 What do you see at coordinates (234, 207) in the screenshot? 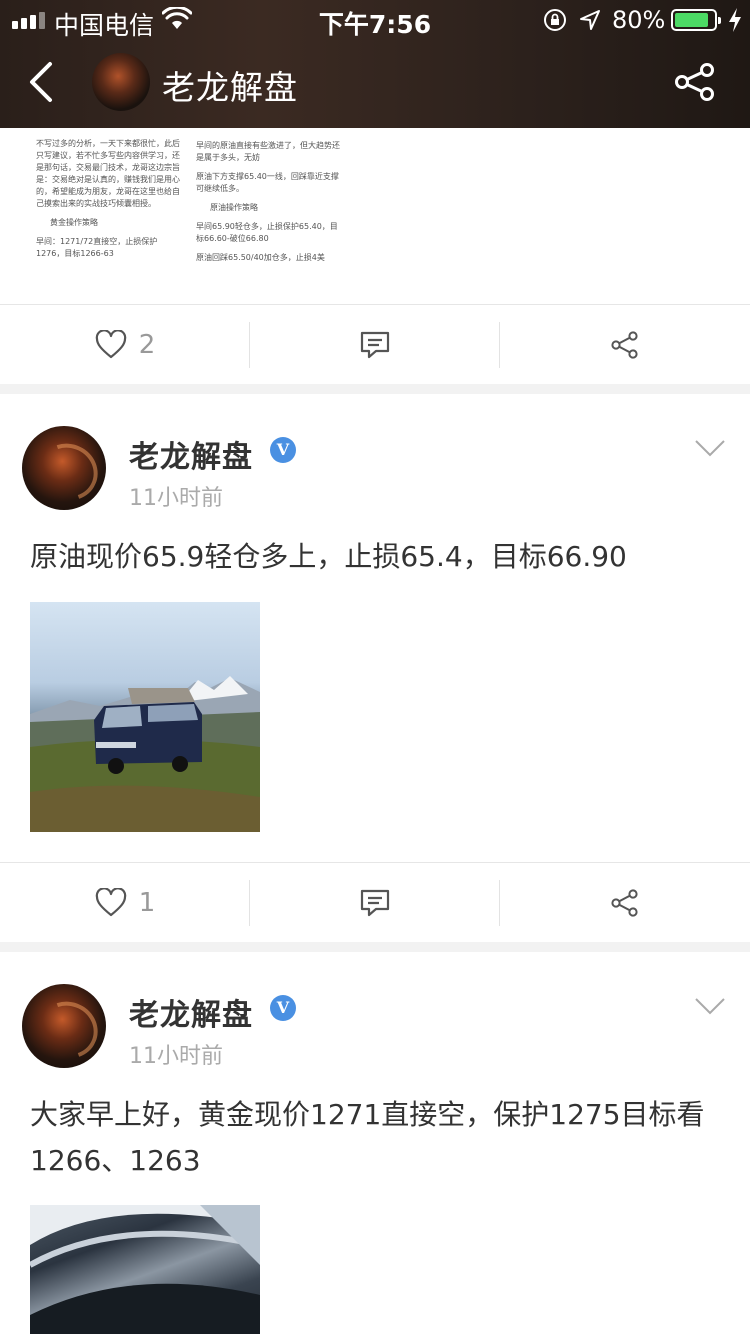
I see `article-heading: 原油操作策略` at bounding box center [234, 207].